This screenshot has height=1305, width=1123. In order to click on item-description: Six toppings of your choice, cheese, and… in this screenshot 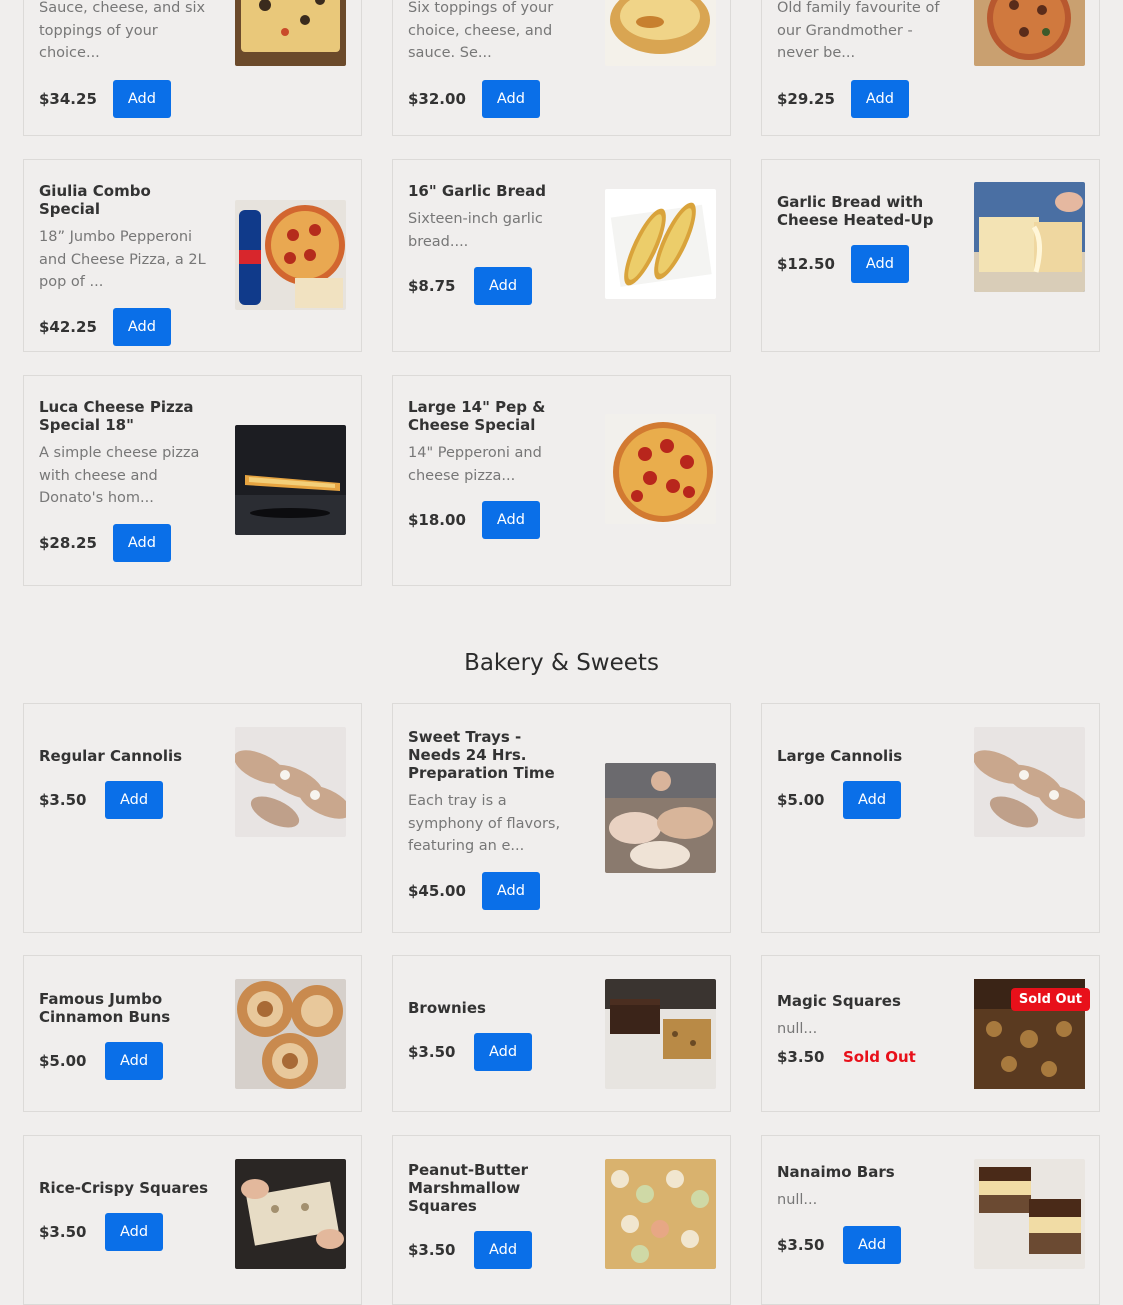, I will do `click(481, 30)`.